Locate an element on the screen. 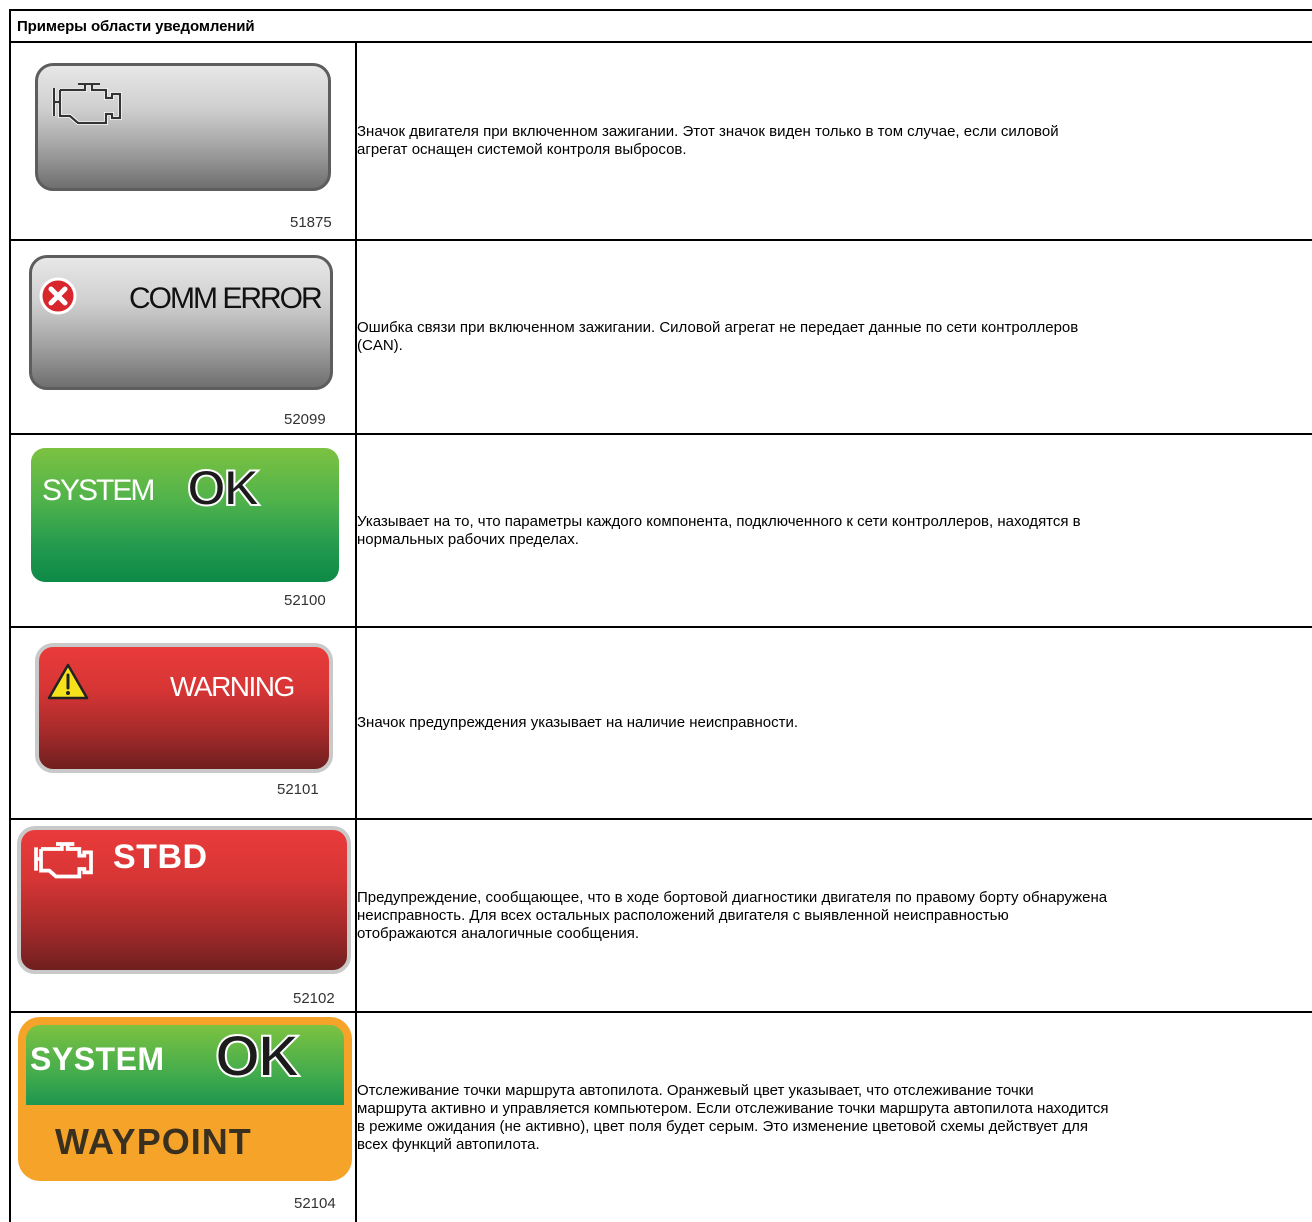 This screenshot has width=1312, height=1222. engine-tile is located at coordinates (183, 127).